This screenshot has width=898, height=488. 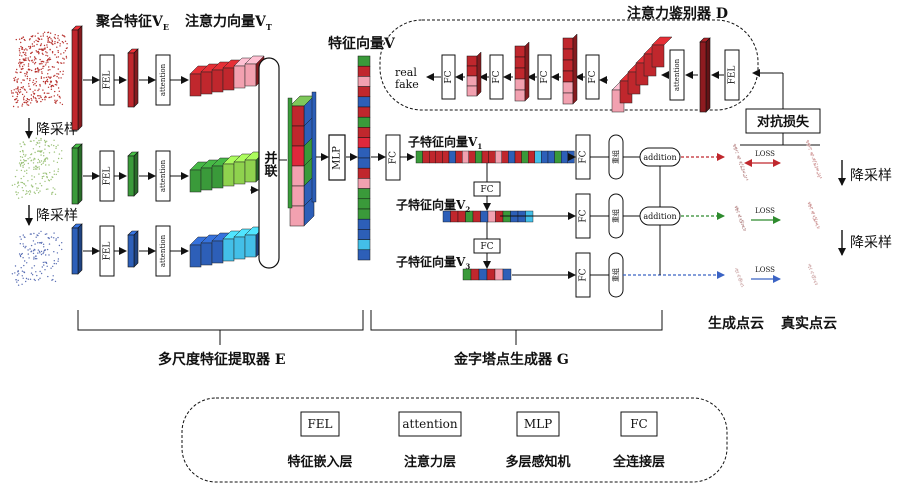 I want to click on disc-aggregate-bar, so click(x=705, y=75).